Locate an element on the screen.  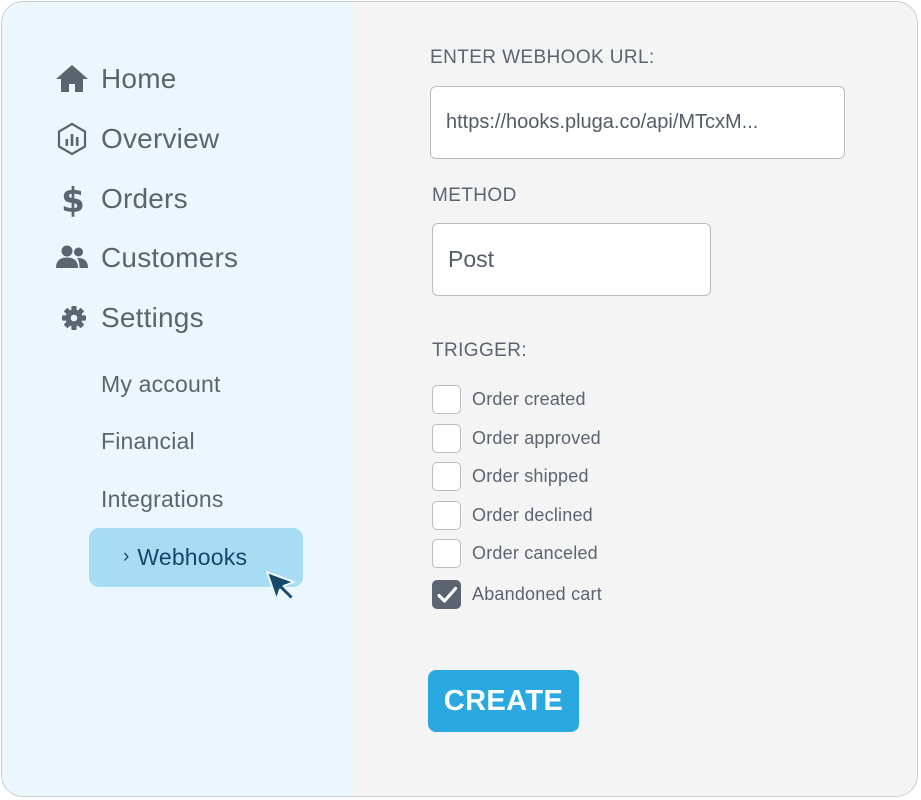
dollar-icon: $ is located at coordinates (72, 199).